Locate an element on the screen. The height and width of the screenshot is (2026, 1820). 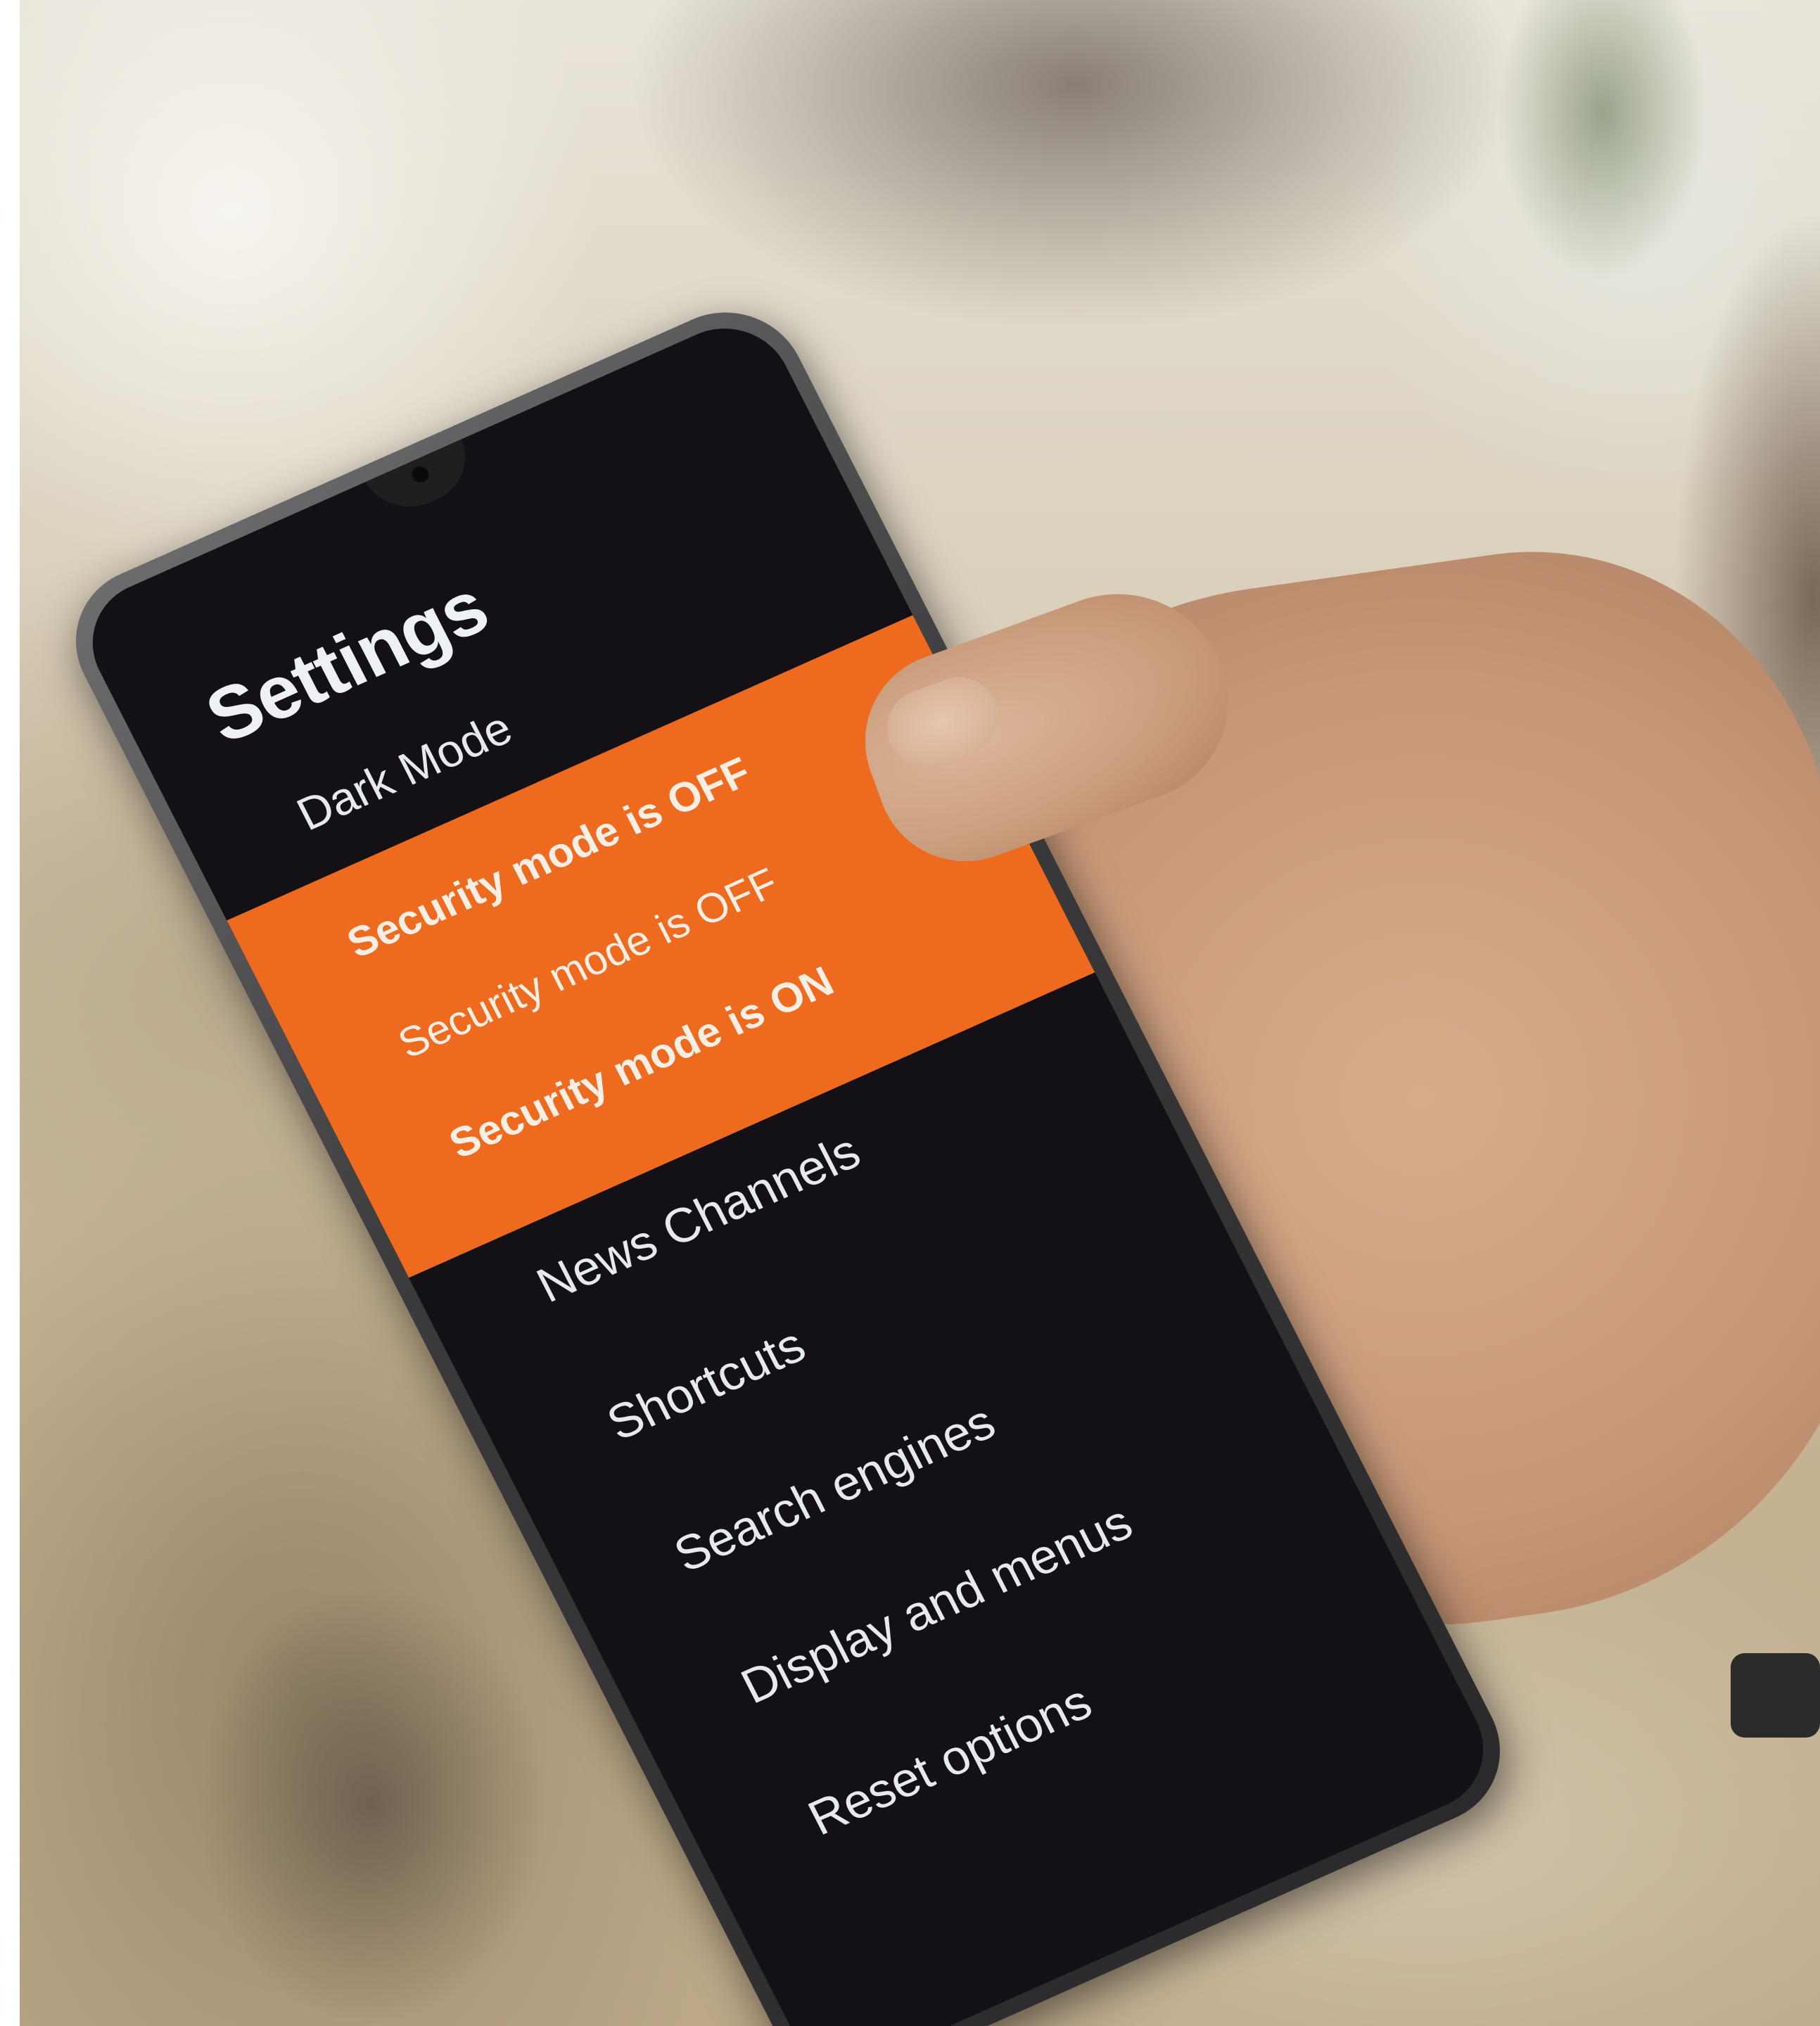
left-border is located at coordinates (10, 1013).